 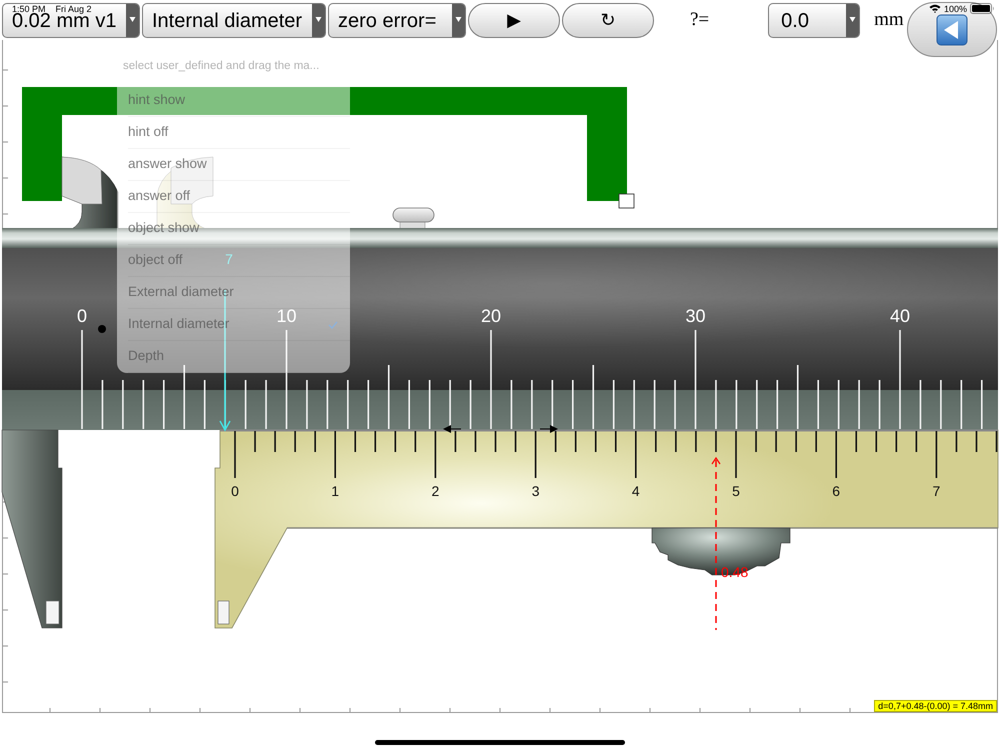 What do you see at coordinates (889, 20) in the screenshot?
I see `unit-label: mm` at bounding box center [889, 20].